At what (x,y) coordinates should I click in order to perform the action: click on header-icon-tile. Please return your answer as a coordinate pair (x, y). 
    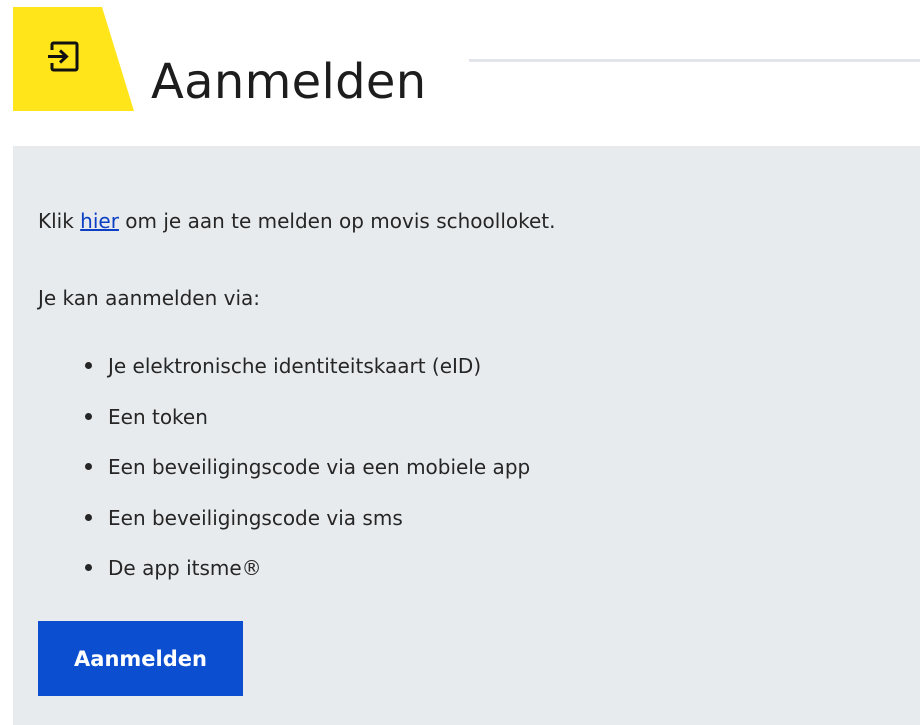
    Looking at the image, I should click on (73, 59).